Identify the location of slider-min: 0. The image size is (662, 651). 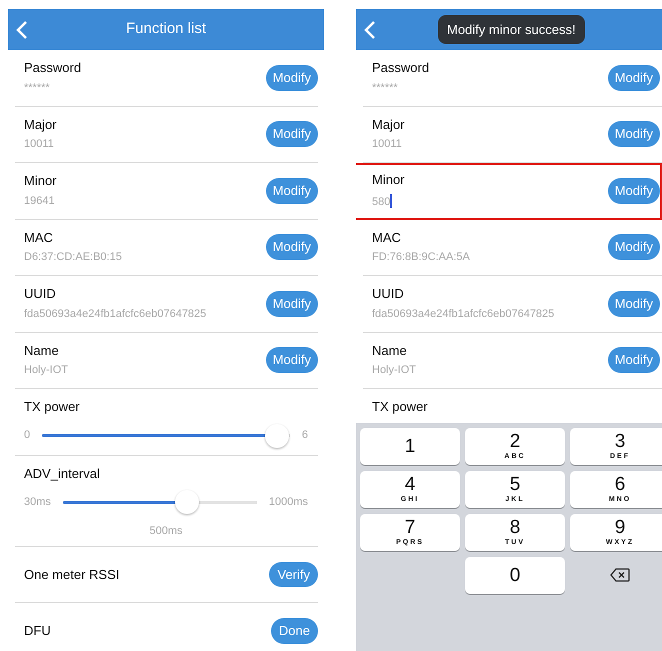
(27, 436).